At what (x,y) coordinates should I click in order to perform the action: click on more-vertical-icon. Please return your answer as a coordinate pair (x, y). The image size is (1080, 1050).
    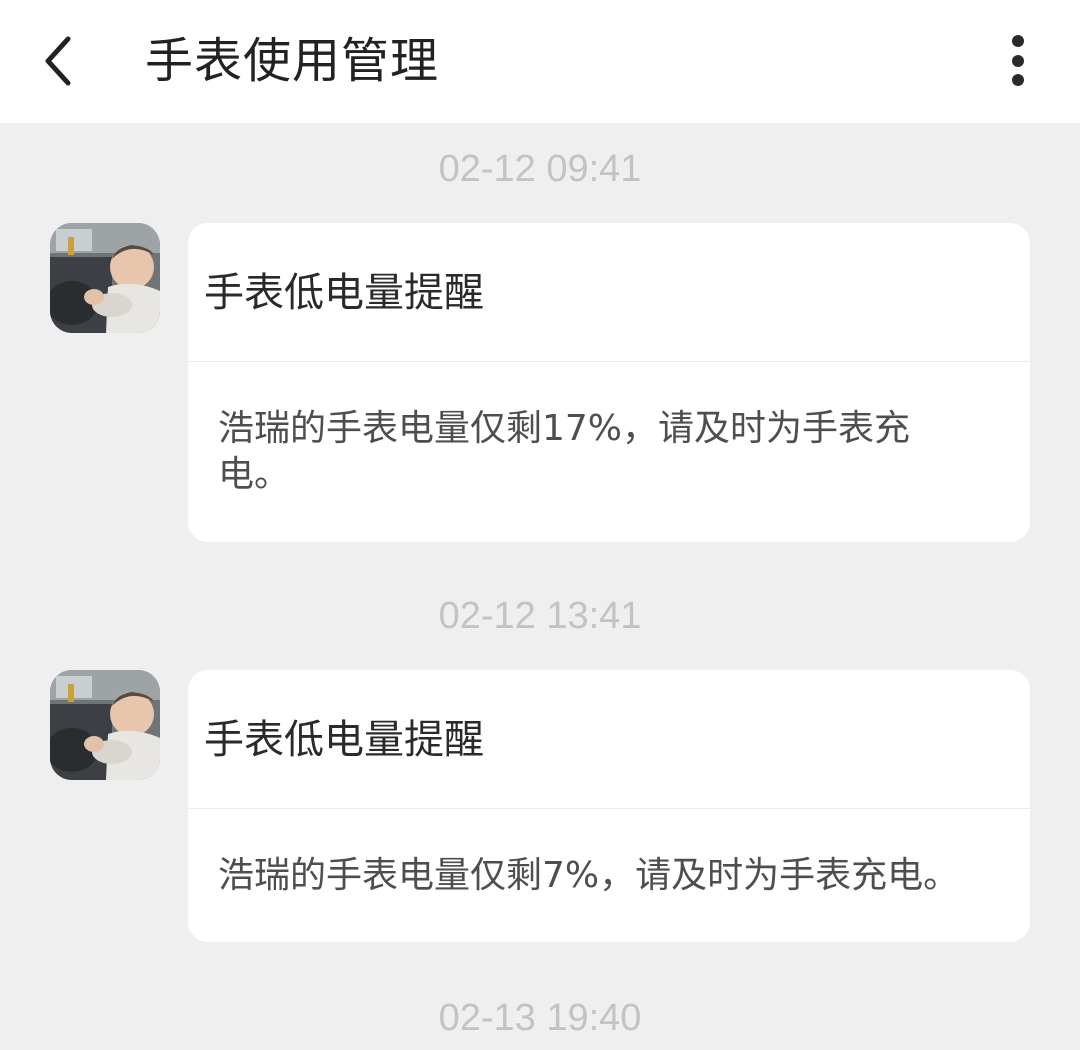
    Looking at the image, I should click on (1018, 60).